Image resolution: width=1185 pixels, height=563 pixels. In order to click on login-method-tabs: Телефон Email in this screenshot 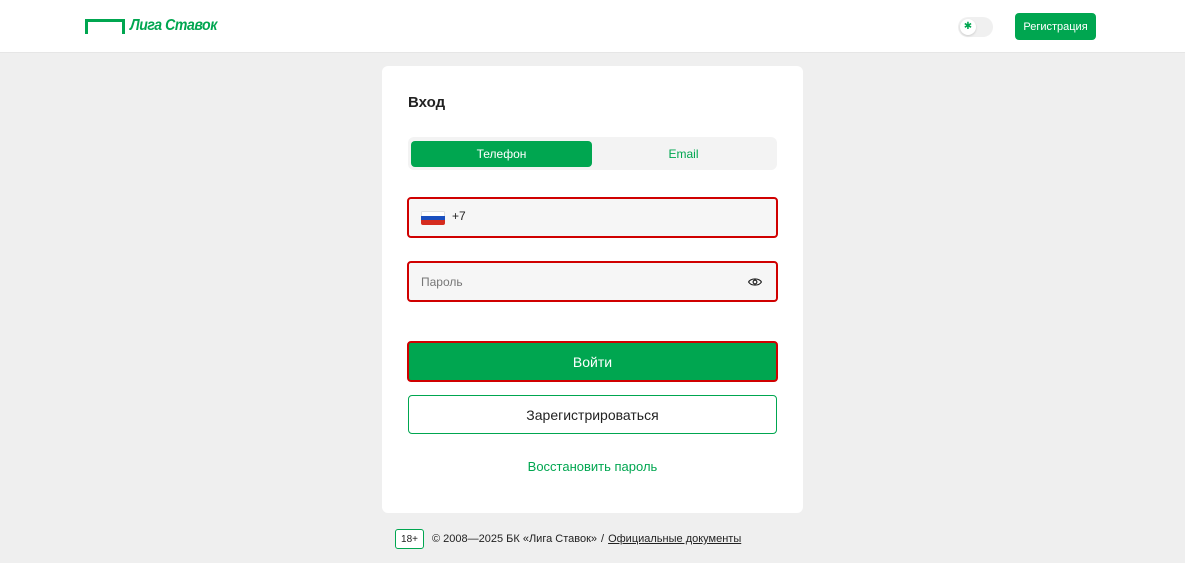, I will do `click(592, 153)`.